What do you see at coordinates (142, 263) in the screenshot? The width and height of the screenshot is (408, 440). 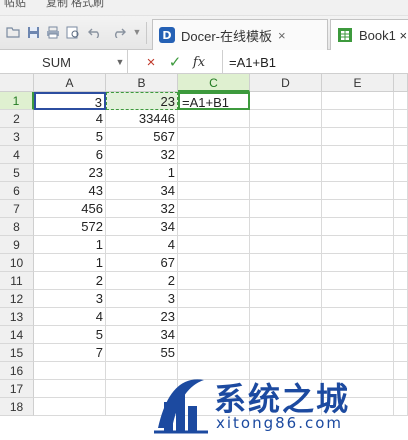 I see `cell-b10: 67` at bounding box center [142, 263].